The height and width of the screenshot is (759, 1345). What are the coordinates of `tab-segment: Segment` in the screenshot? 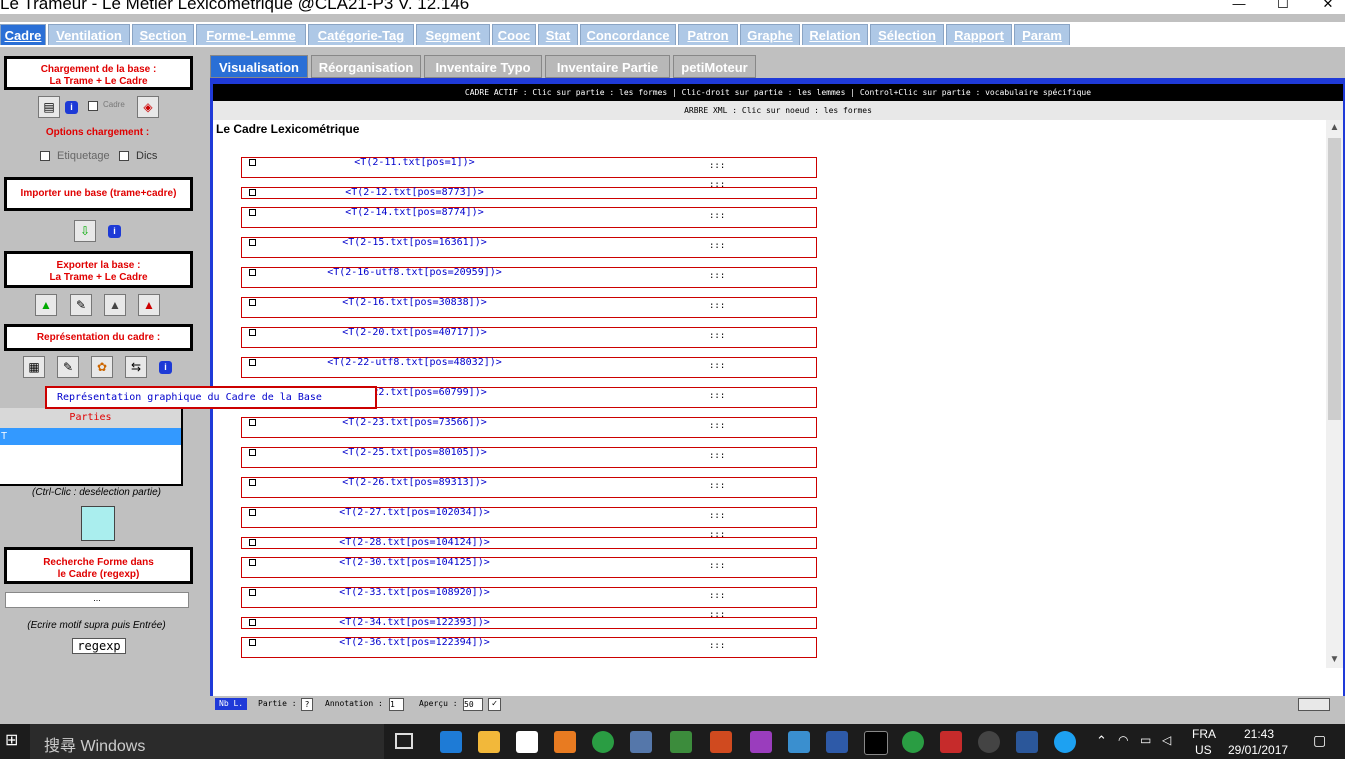 It's located at (453, 34).